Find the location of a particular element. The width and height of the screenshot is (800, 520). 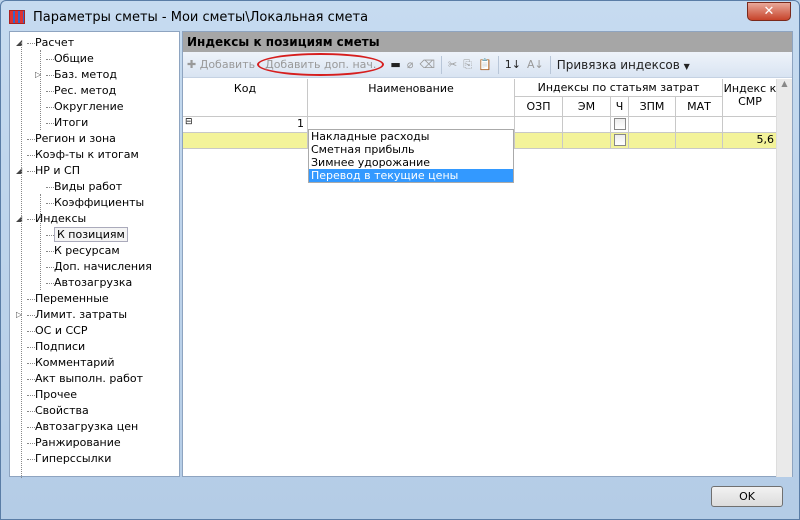

cell-code is located at coordinates (245, 141).